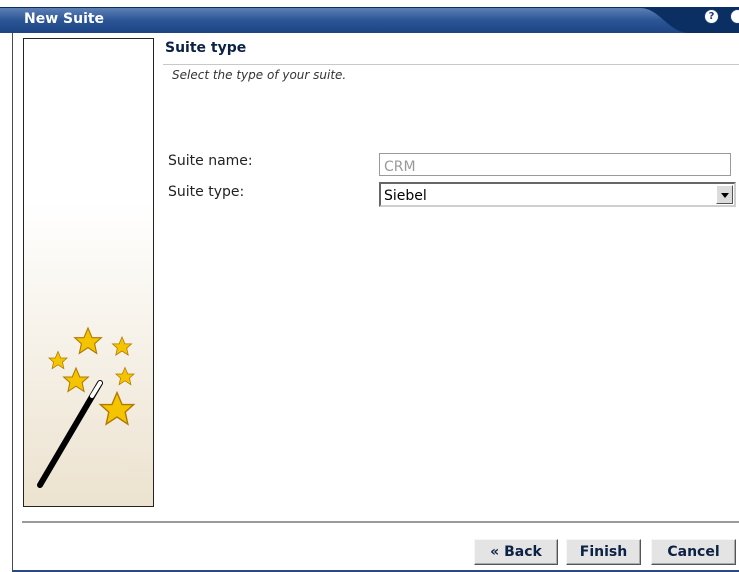  Describe the element at coordinates (369, 16) in the screenshot. I see `title-bar: New Suite ?` at that location.